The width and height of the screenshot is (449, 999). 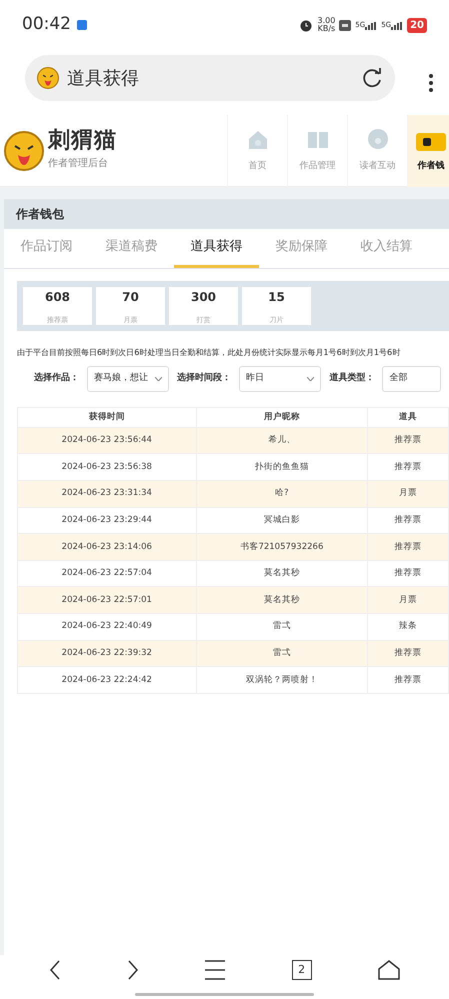 What do you see at coordinates (276, 298) in the screenshot?
I see `stat-value: 15` at bounding box center [276, 298].